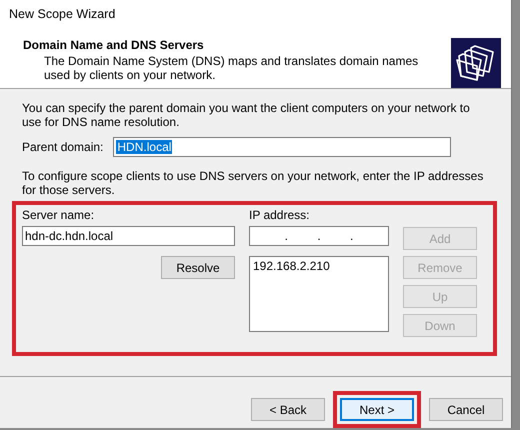  Describe the element at coordinates (59, 215) in the screenshot. I see `server-name-label: Server name:` at that location.